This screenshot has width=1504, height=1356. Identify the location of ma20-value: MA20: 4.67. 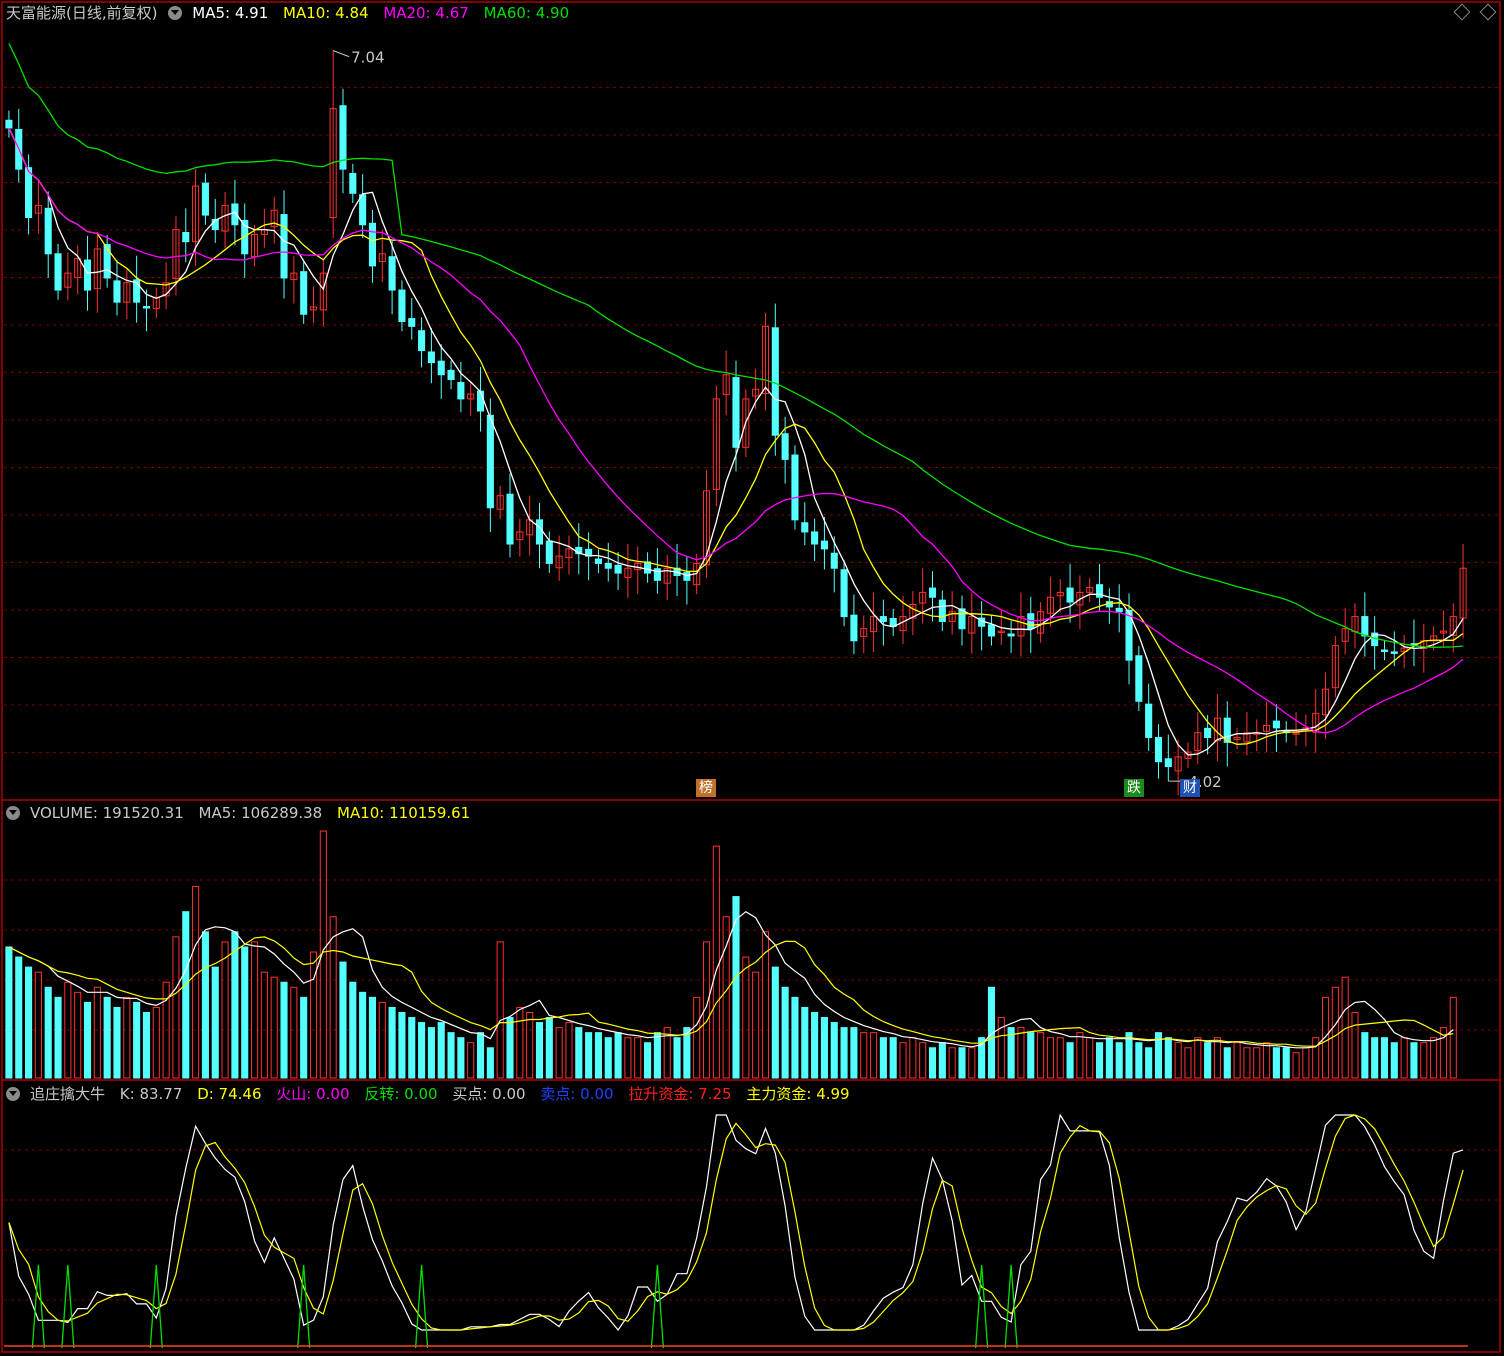
(426, 13).